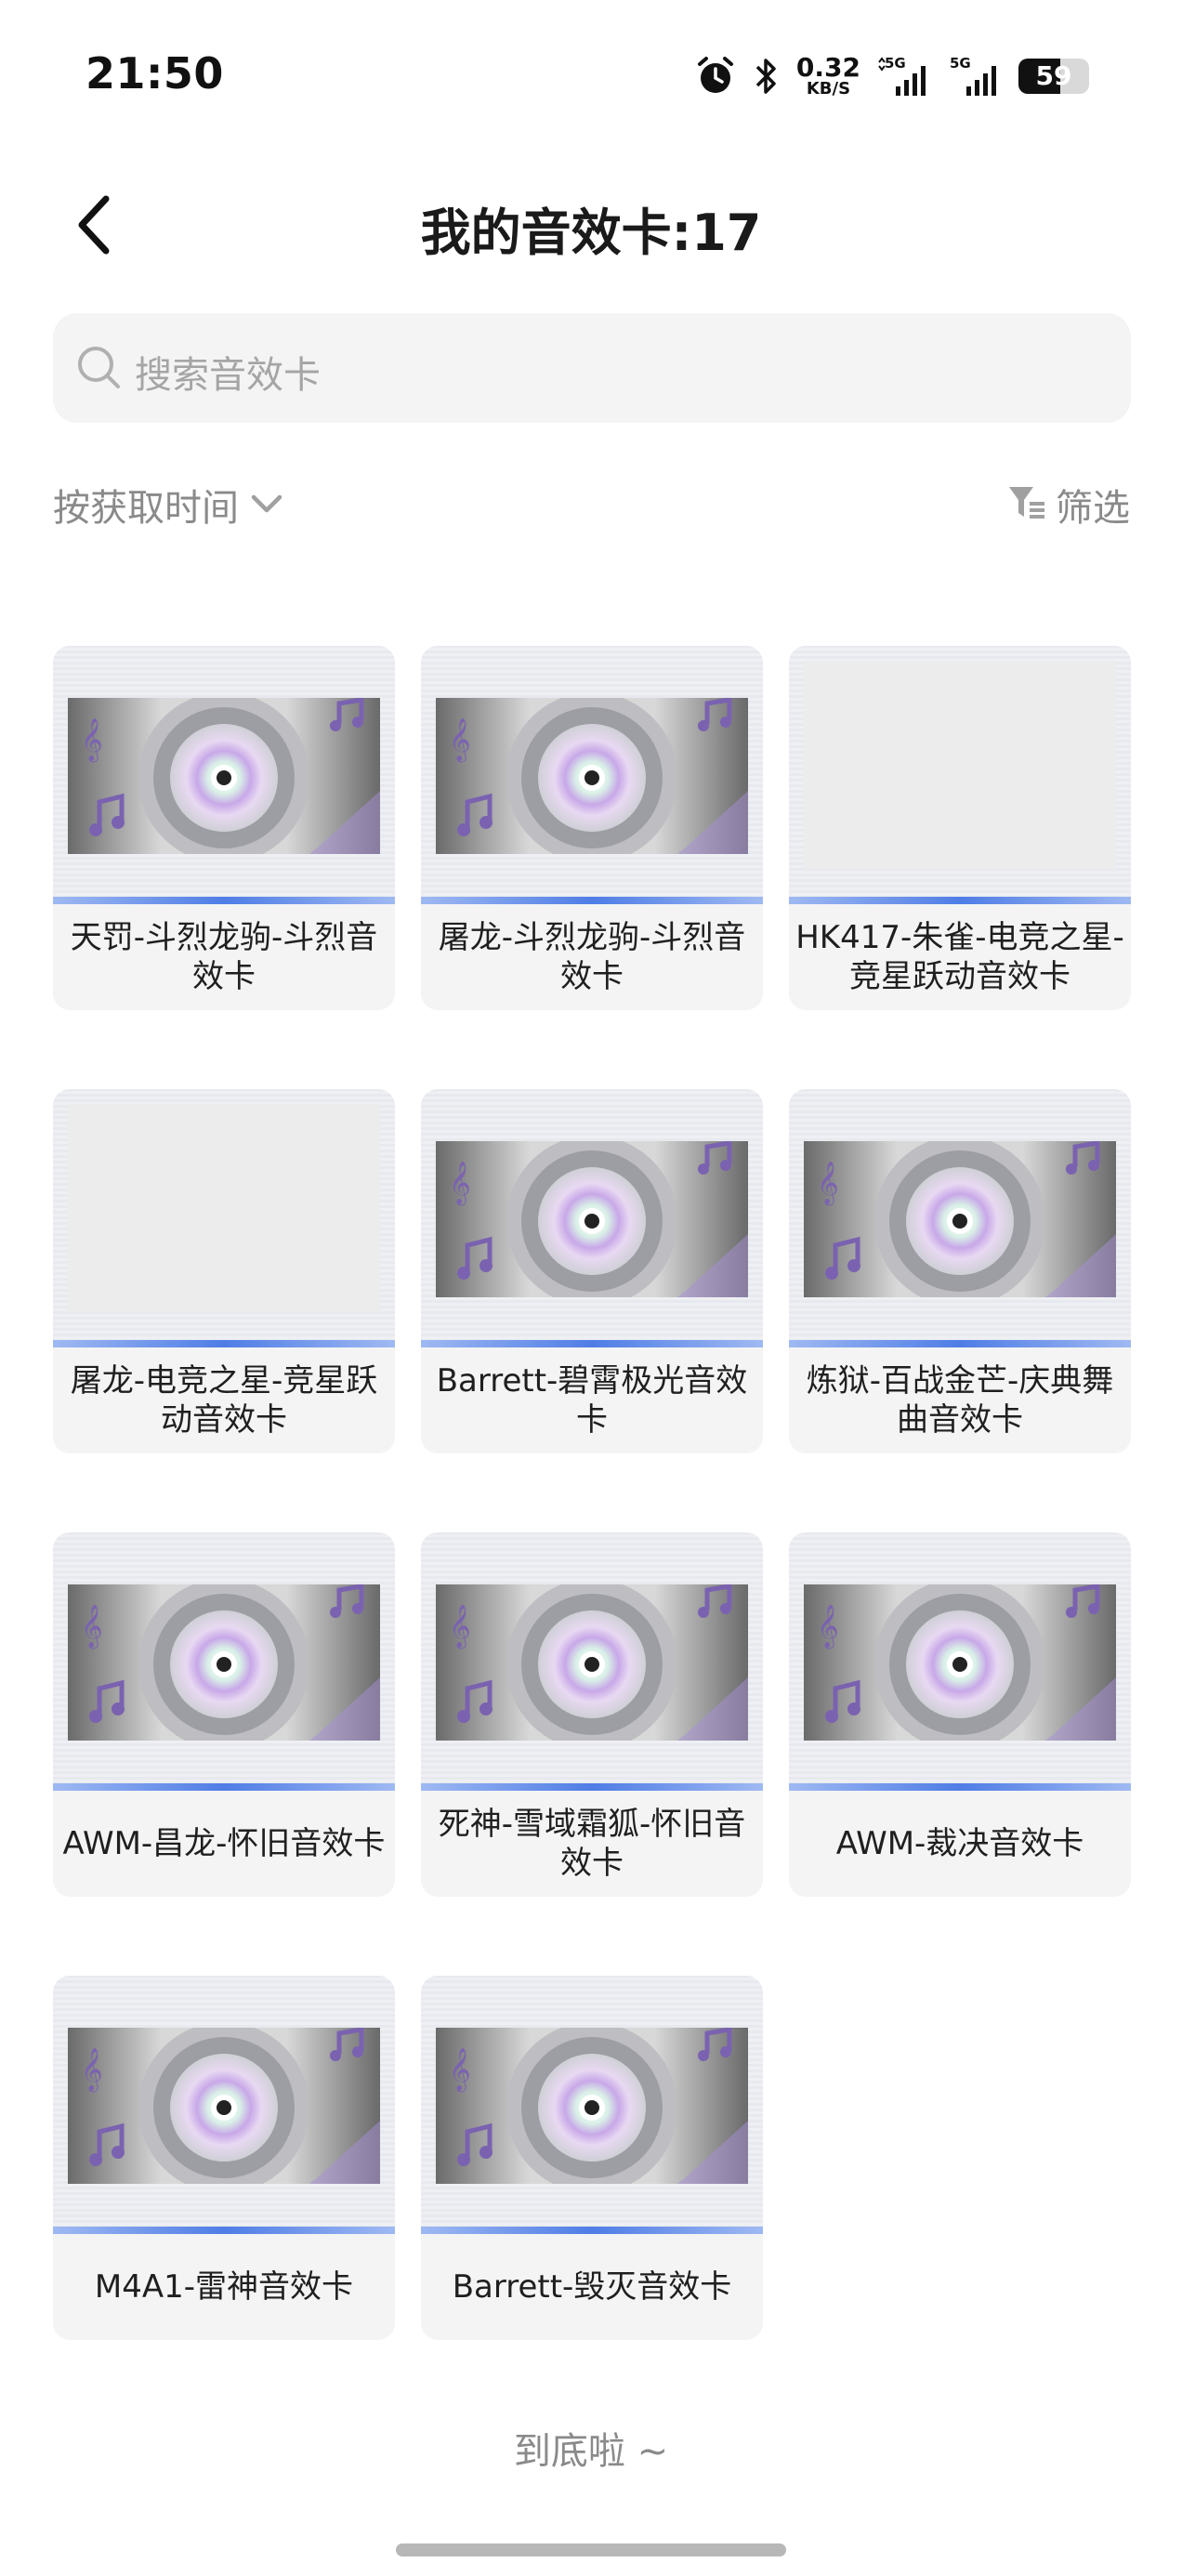 This screenshot has width=1182, height=2576. What do you see at coordinates (224, 2287) in the screenshot?
I see `sound-card-label: M4A1-雷神音效卡` at bounding box center [224, 2287].